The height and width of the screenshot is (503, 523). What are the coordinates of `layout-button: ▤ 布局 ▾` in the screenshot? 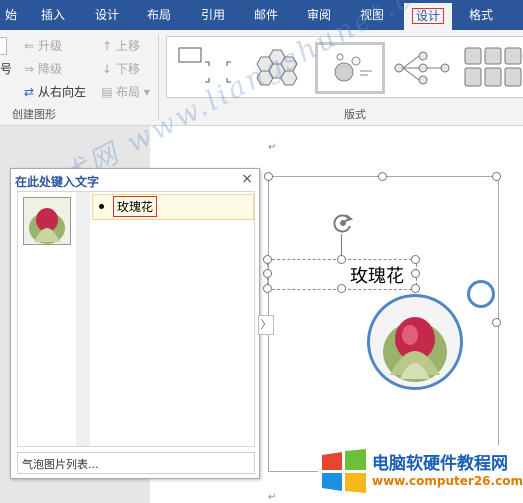 It's located at (125, 91).